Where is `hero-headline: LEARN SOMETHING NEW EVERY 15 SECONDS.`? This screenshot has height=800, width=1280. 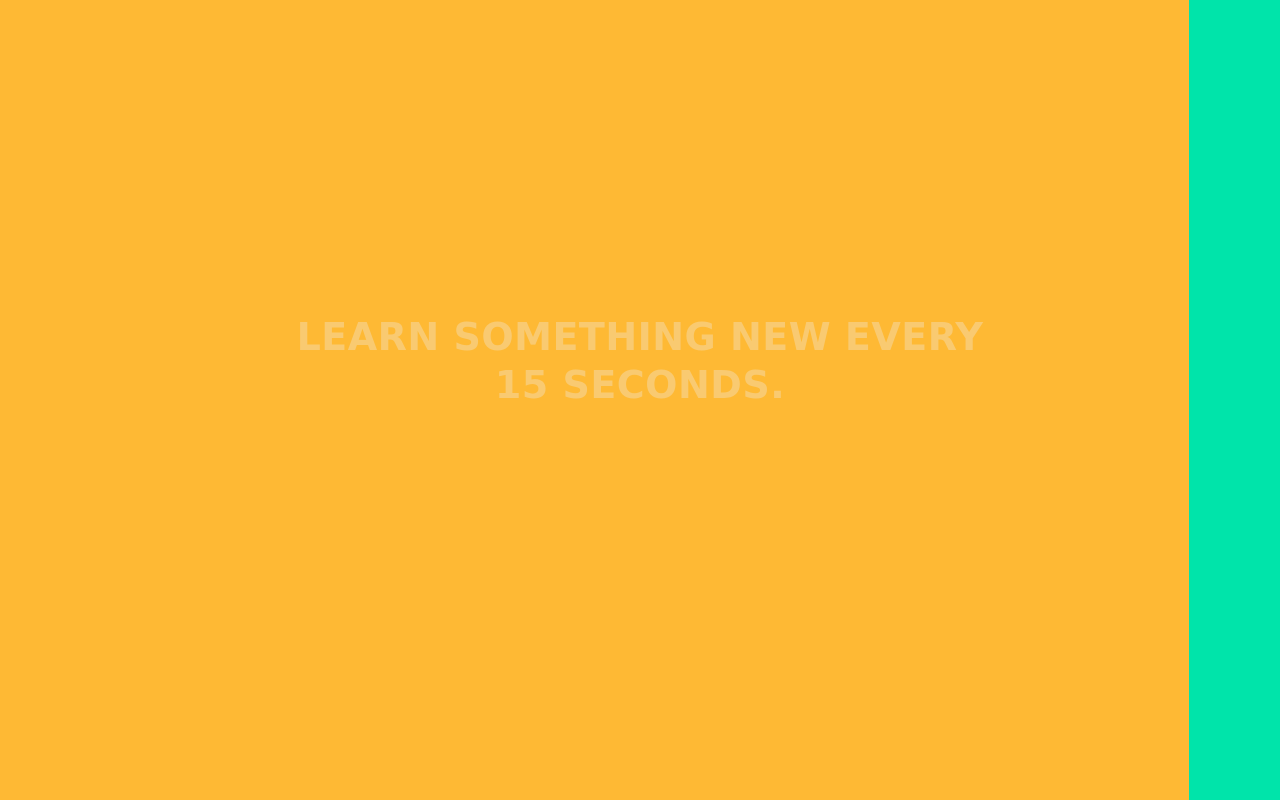 hero-headline: LEARN SOMETHING NEW EVERY 15 SECONDS. is located at coordinates (640, 361).